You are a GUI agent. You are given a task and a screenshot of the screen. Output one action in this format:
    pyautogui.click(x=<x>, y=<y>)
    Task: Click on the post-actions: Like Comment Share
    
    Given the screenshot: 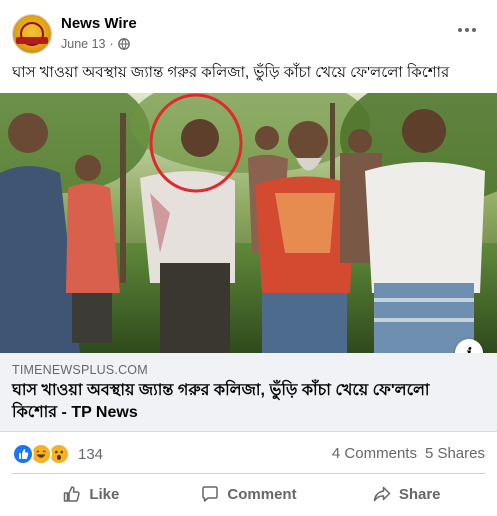 What is the action you would take?
    pyautogui.click(x=248, y=494)
    